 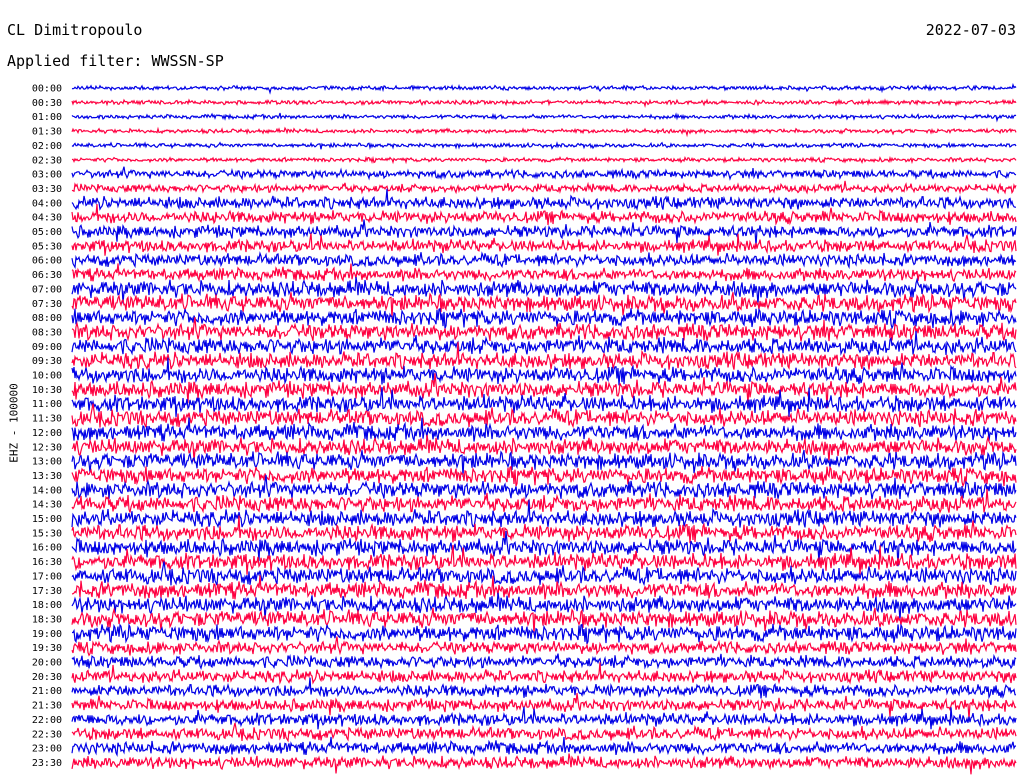 What do you see at coordinates (47, 663) in the screenshot?
I see `row-time-label: 20:00` at bounding box center [47, 663].